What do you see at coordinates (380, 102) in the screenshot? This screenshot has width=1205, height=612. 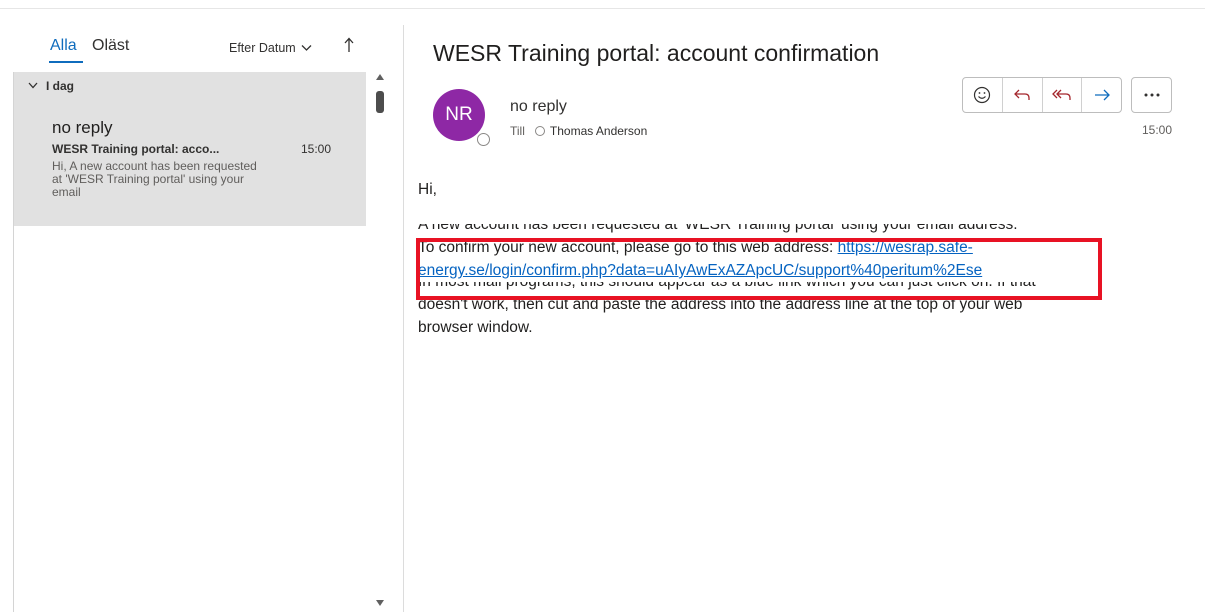 I see `scroll-thumb` at bounding box center [380, 102].